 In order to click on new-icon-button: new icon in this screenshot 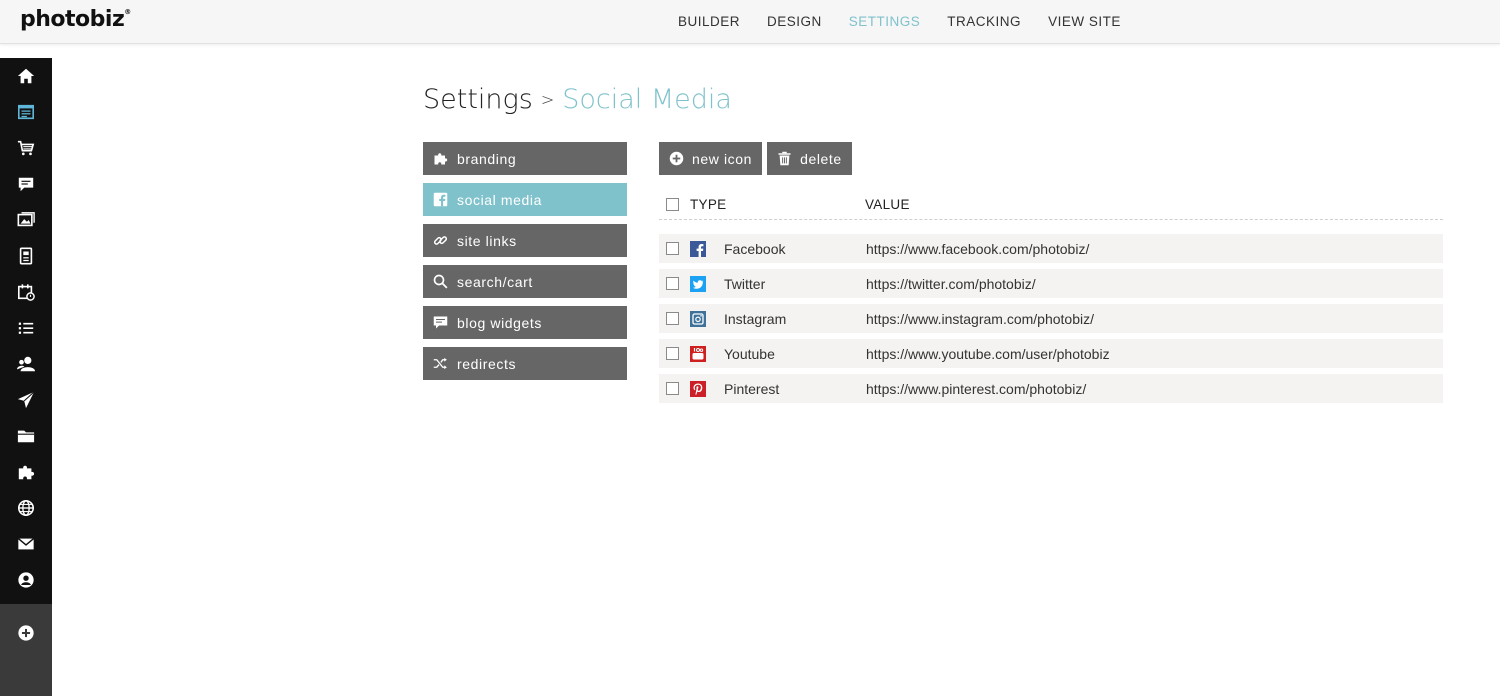, I will do `click(711, 158)`.